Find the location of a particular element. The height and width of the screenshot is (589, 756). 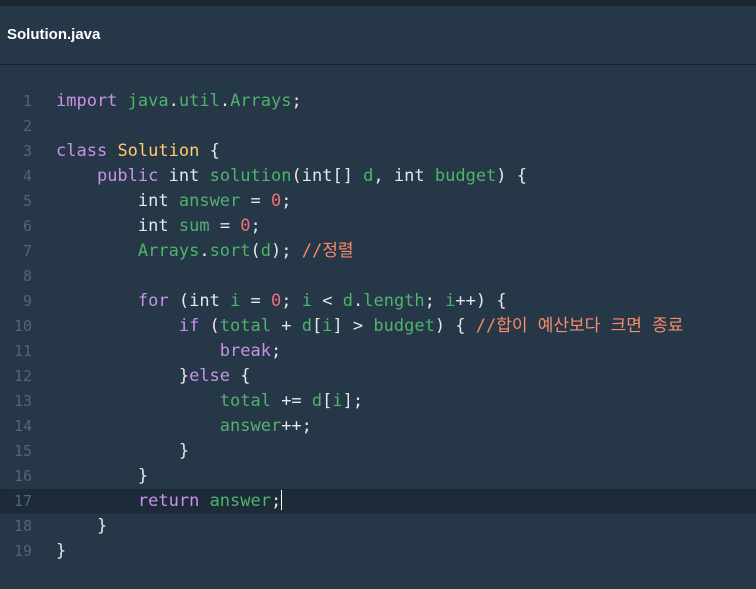

code-token: ++; is located at coordinates (296, 426).